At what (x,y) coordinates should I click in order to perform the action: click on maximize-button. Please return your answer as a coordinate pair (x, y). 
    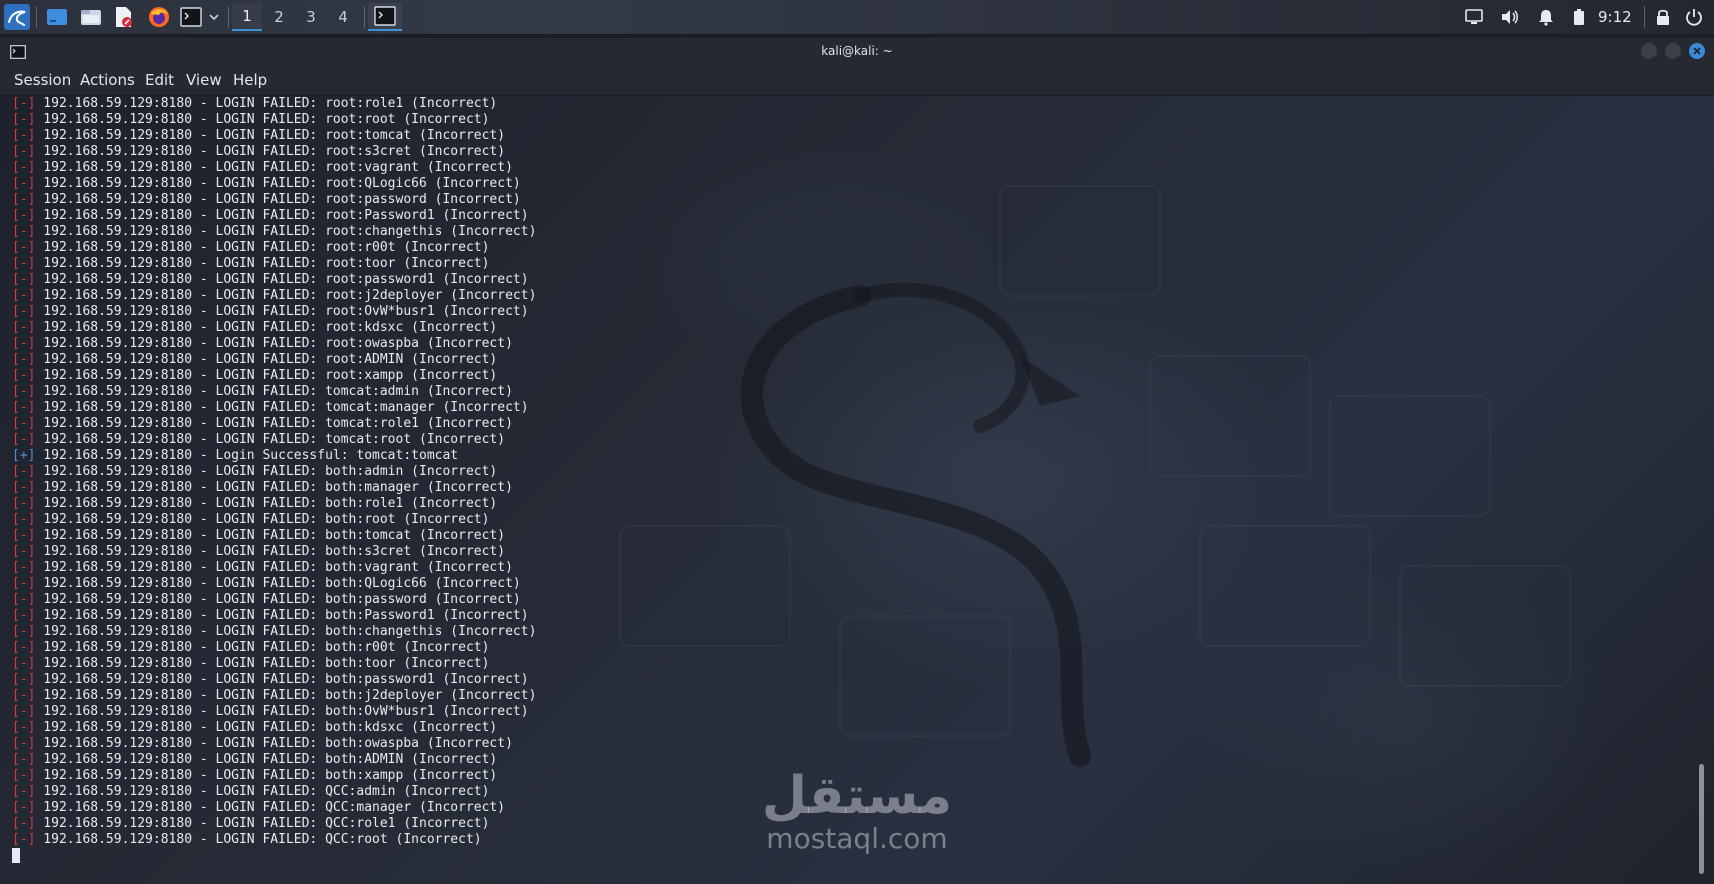
    Looking at the image, I should click on (1673, 51).